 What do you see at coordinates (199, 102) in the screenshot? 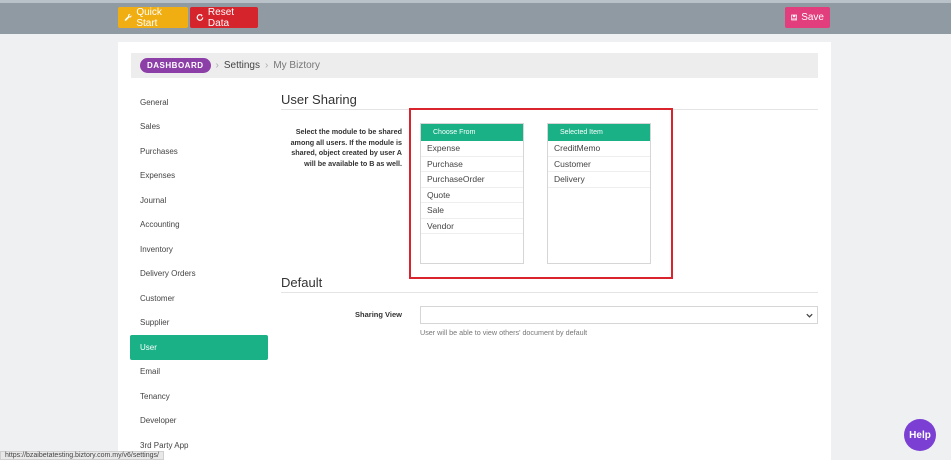
I see `sidebar-item-general: General` at bounding box center [199, 102].